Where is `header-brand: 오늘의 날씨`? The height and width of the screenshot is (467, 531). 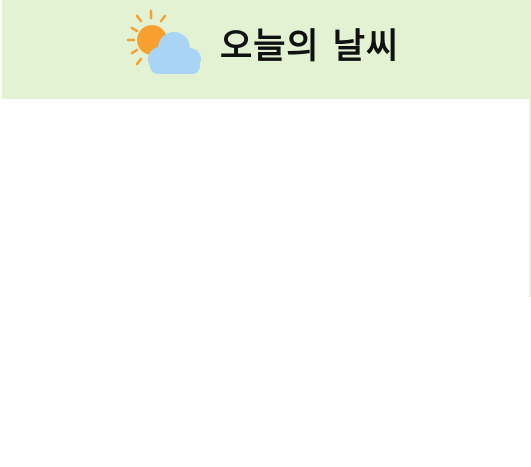
header-brand: 오늘의 날씨 is located at coordinates (261, 44).